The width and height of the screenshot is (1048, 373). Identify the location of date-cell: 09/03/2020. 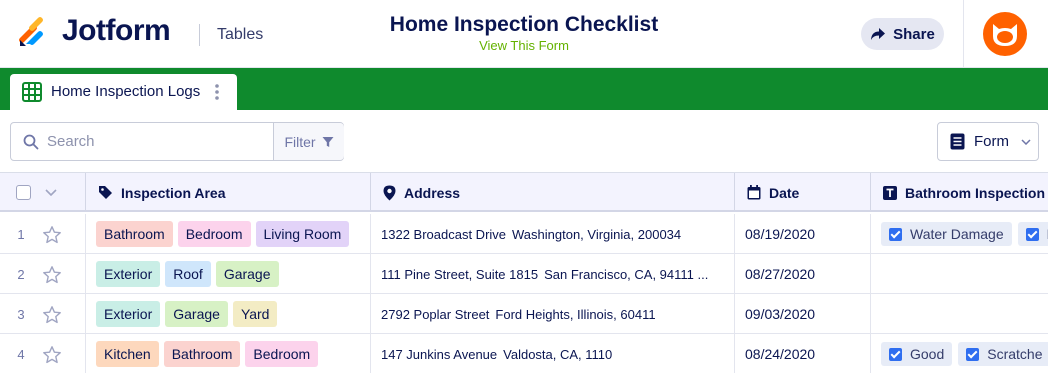
(803, 314).